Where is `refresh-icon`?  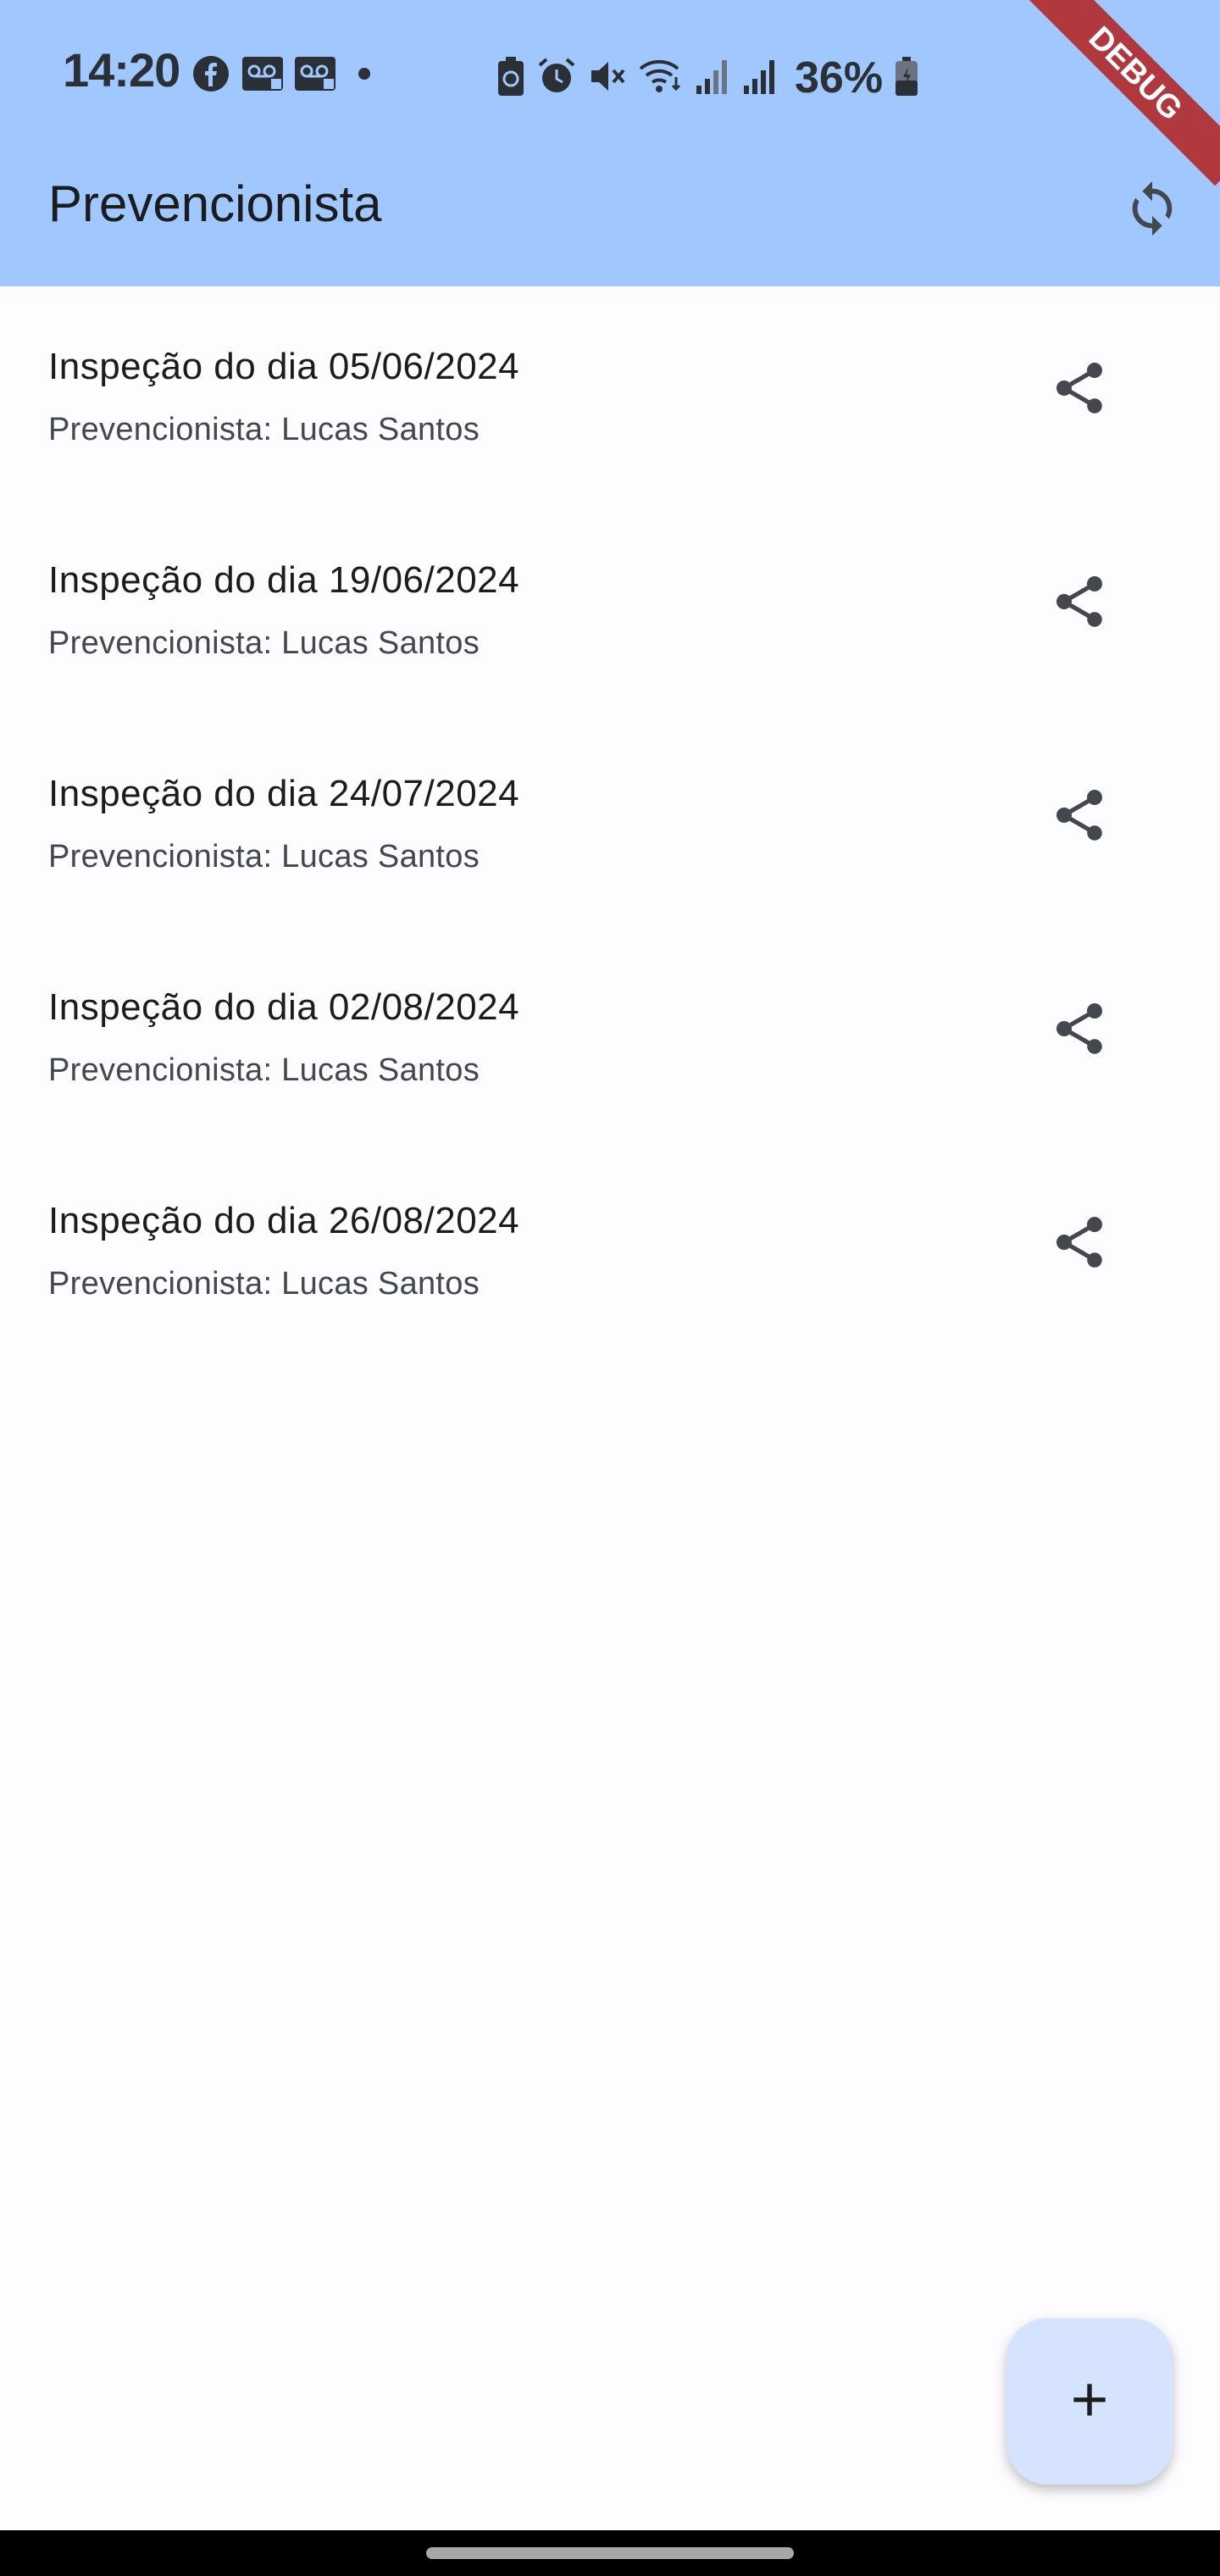
refresh-icon is located at coordinates (1152, 210).